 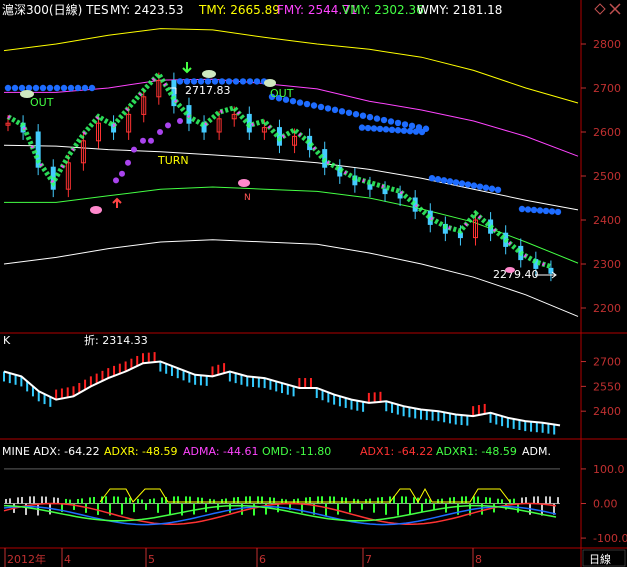 I want to click on mine-indicator-value-1: MINE ADX: -64.22, so click(x=51, y=451).